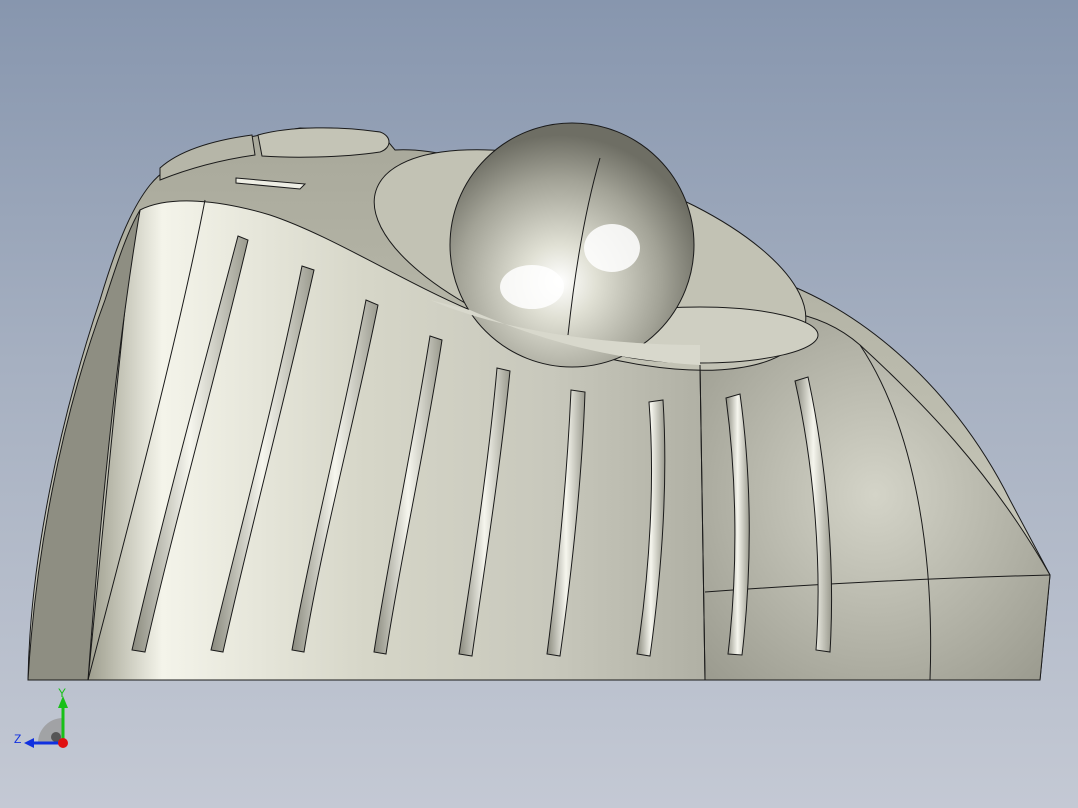 The height and width of the screenshot is (808, 1078). What do you see at coordinates (62, 693) in the screenshot?
I see `y-axis-label: Y` at bounding box center [62, 693].